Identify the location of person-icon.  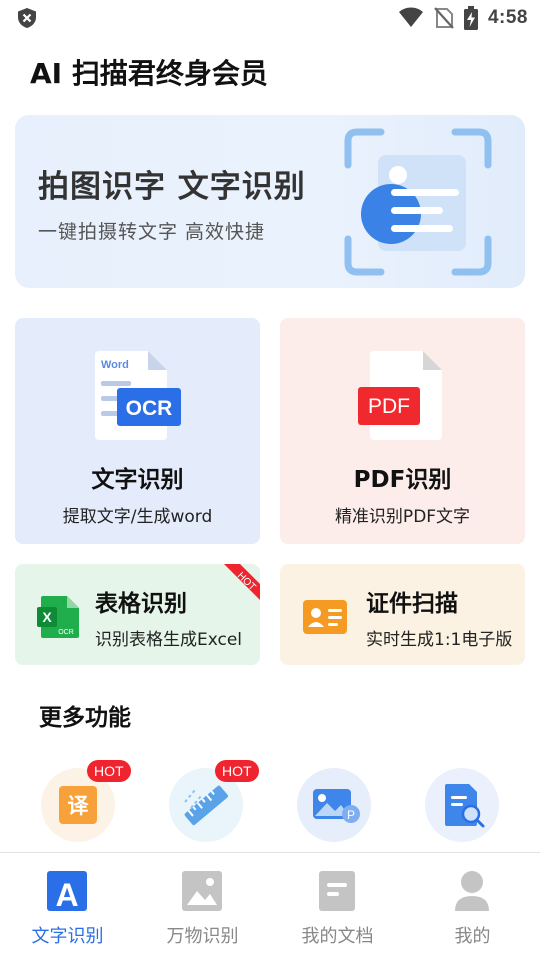
(472, 891).